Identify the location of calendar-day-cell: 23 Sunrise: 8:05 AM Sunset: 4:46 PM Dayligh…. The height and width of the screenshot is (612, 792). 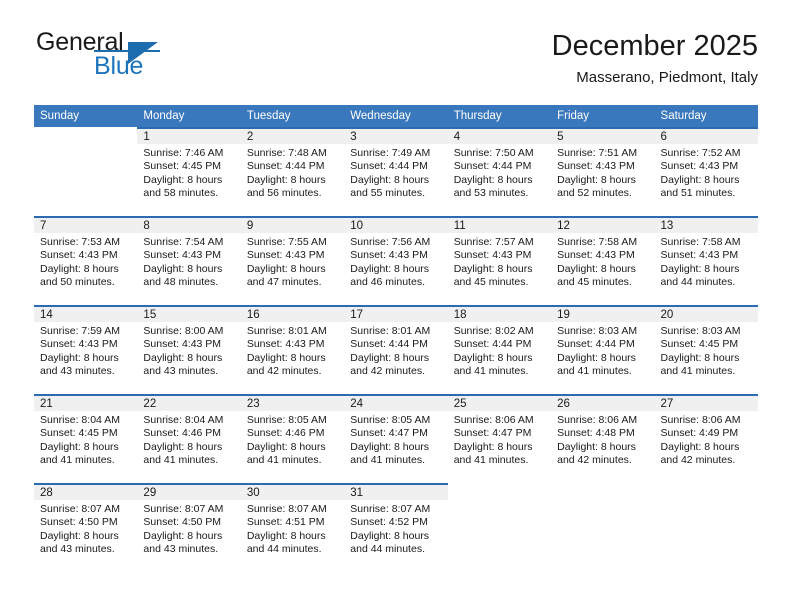
(292, 435).